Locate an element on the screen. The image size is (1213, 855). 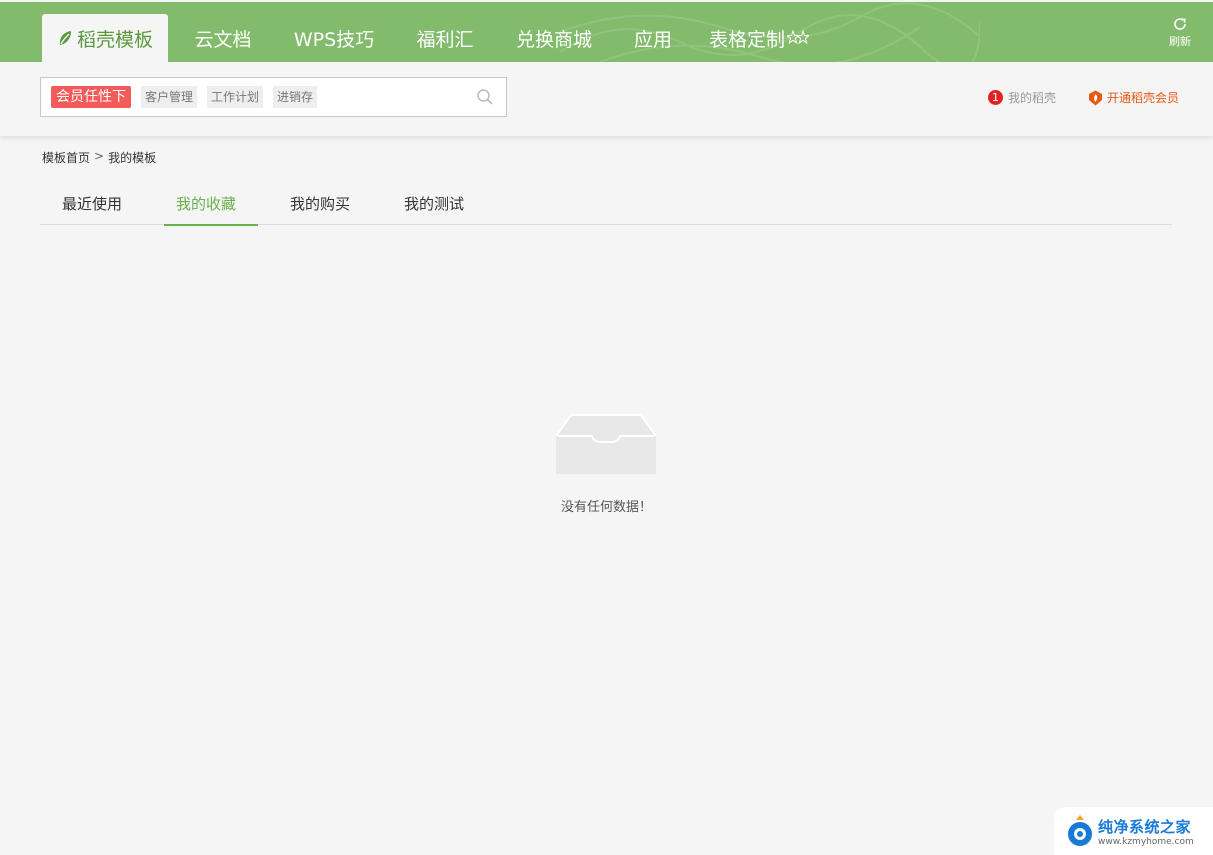
breadcrumb-current: 我的模板 is located at coordinates (132, 158).